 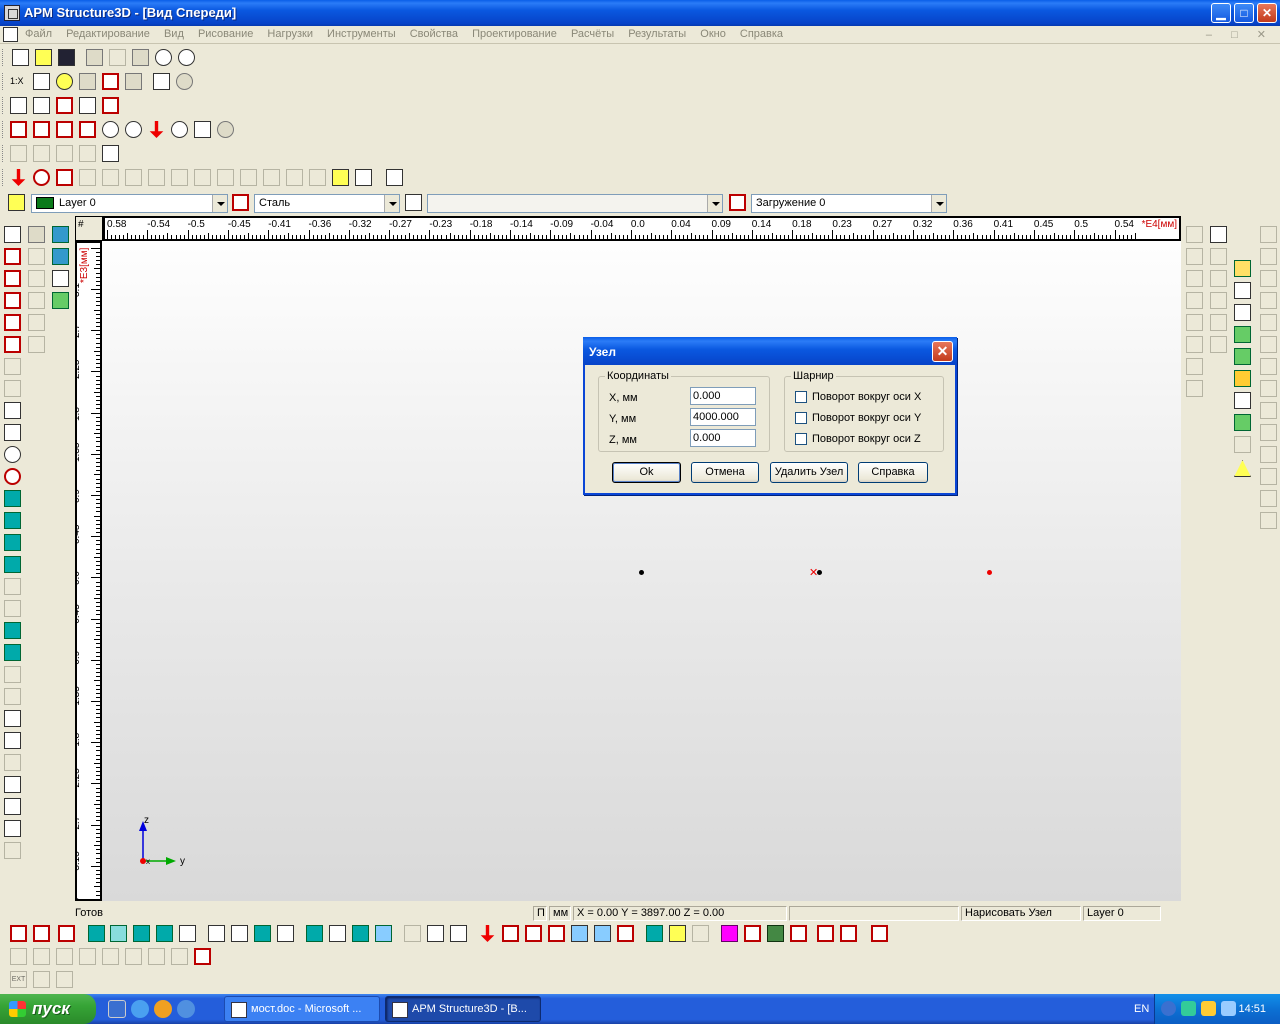 I want to click on chevron-down-icon, so click(x=219, y=203).